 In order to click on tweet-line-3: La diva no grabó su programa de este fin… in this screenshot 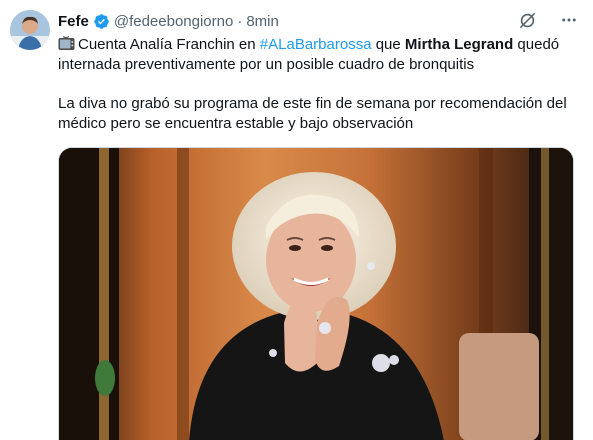, I will do `click(312, 103)`.